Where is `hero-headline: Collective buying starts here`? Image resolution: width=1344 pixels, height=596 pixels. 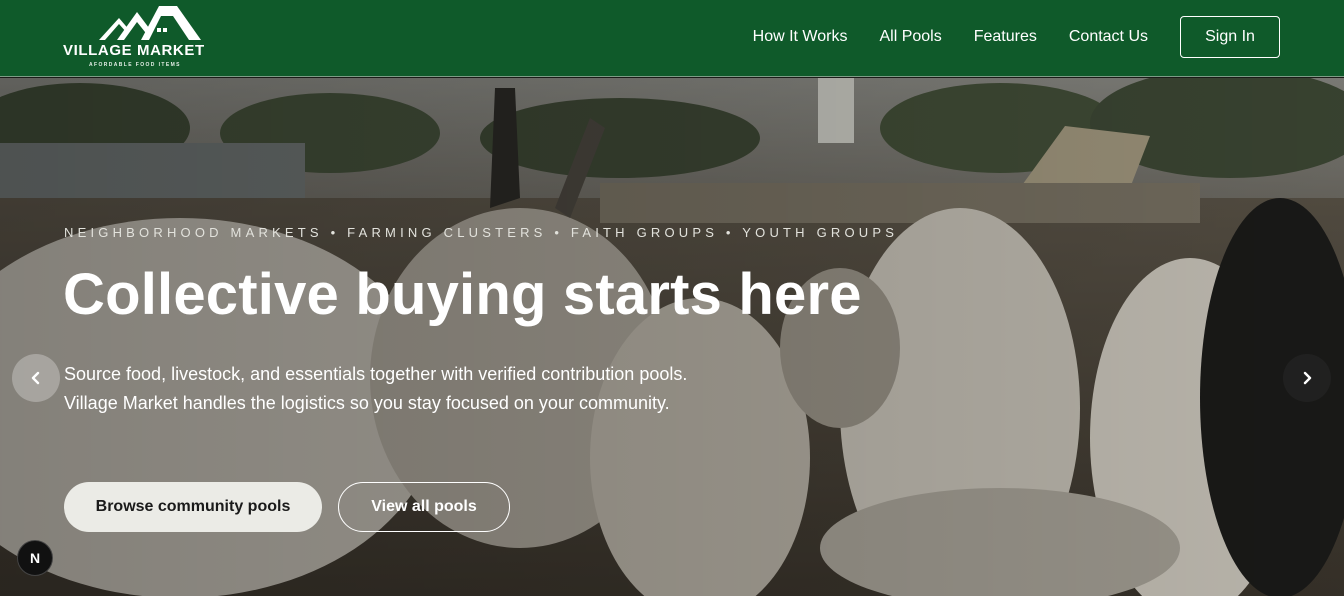 hero-headline: Collective buying starts here is located at coordinates (462, 294).